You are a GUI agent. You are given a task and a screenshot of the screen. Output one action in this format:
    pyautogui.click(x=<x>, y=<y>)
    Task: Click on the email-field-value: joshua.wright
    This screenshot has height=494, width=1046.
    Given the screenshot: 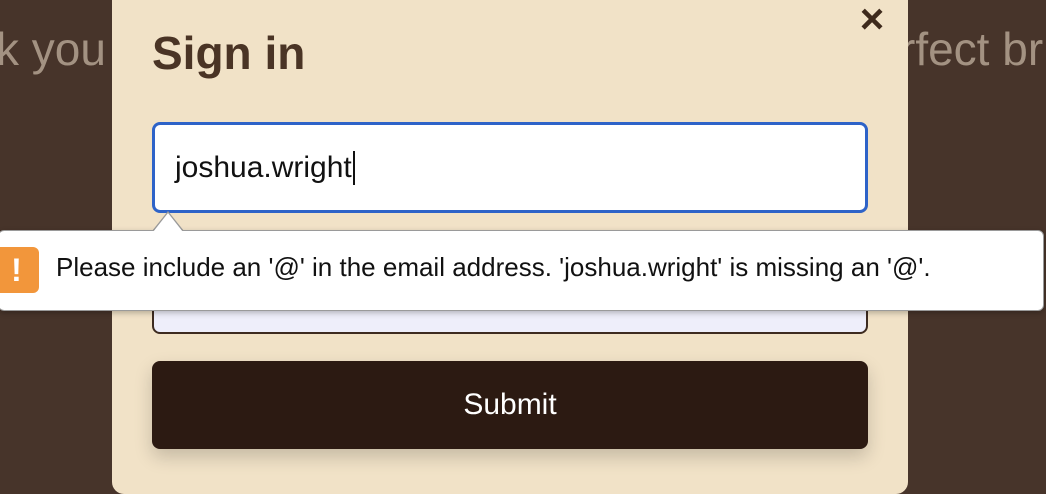 What is the action you would take?
    pyautogui.click(x=263, y=167)
    